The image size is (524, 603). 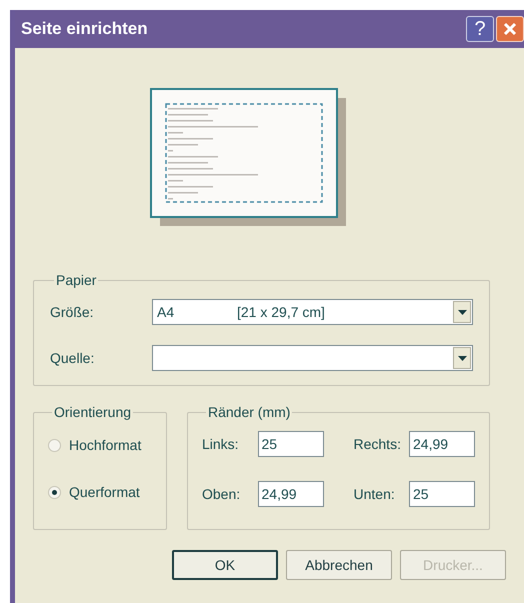 What do you see at coordinates (166, 312) in the screenshot?
I see `dropdown-value: A4` at bounding box center [166, 312].